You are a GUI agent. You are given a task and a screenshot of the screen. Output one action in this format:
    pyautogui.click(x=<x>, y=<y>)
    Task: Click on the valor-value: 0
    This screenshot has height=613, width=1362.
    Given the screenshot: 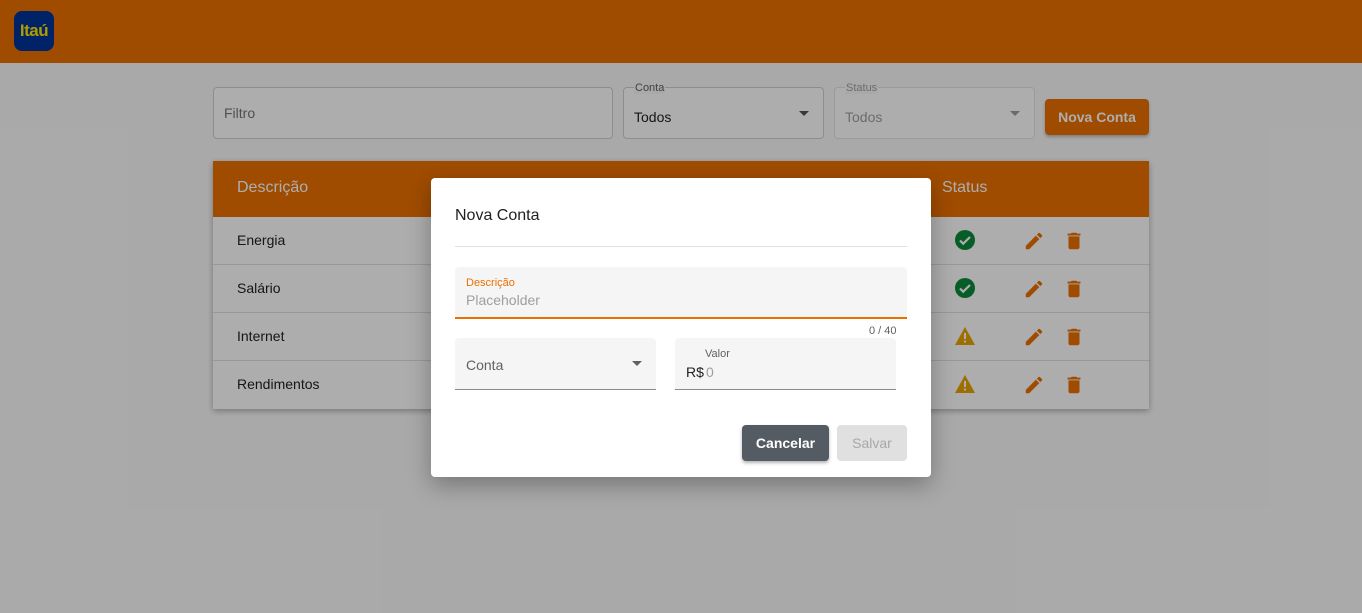 What is the action you would take?
    pyautogui.click(x=710, y=372)
    